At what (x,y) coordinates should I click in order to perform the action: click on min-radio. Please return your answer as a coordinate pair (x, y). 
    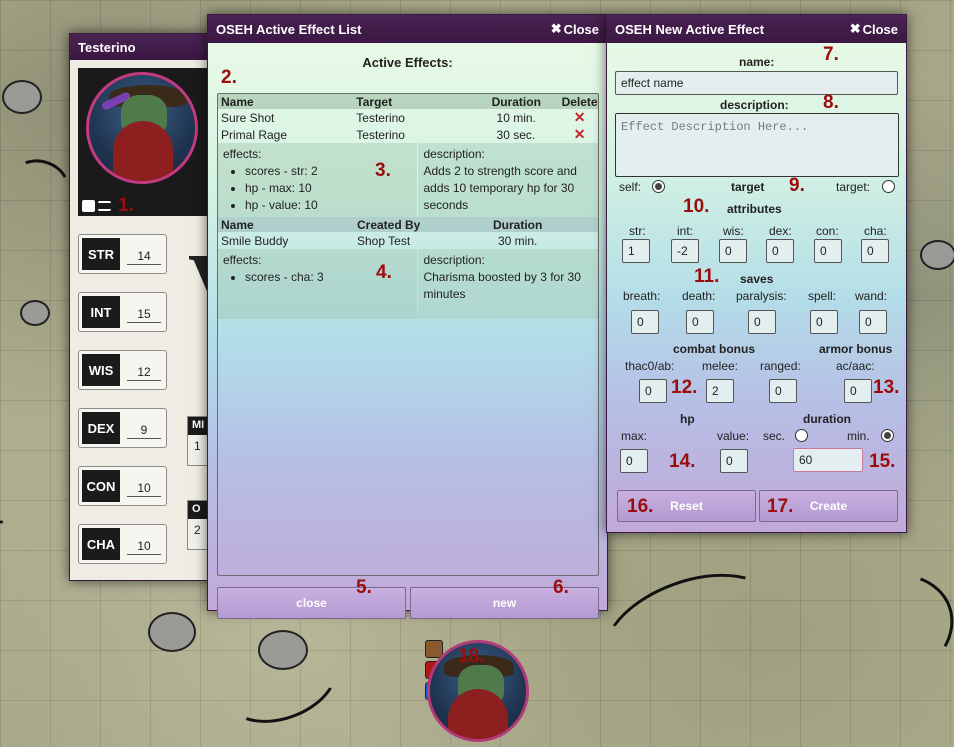
    Looking at the image, I should click on (887, 435).